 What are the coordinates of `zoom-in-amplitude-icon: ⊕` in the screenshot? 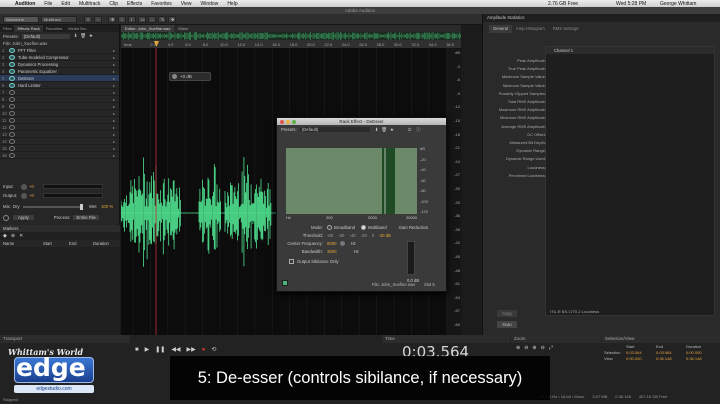 It's located at (518, 348).